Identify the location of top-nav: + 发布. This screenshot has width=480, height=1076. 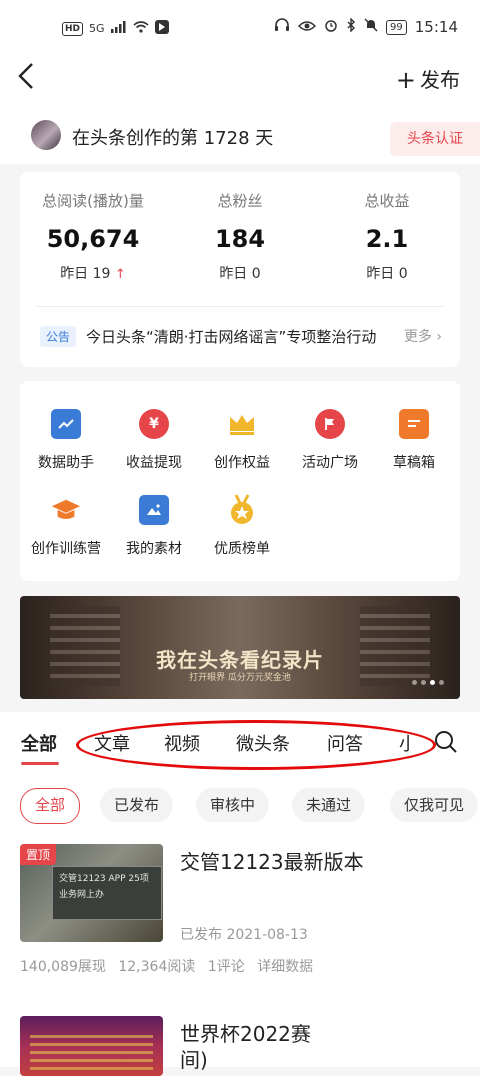
(240, 81).